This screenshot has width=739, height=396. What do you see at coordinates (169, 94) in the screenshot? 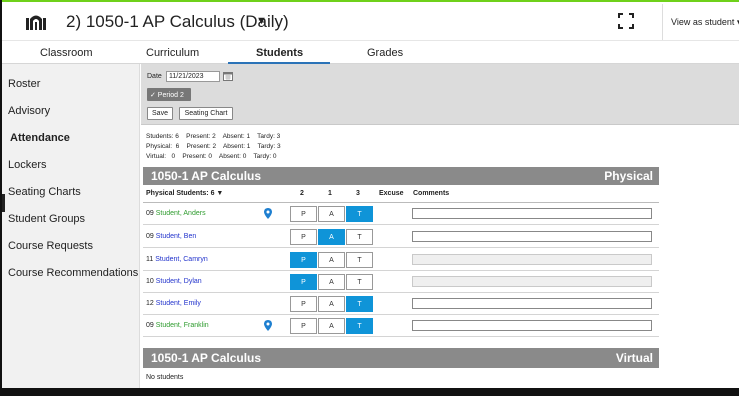
I see `period-2-button: ✓ Period 2` at bounding box center [169, 94].